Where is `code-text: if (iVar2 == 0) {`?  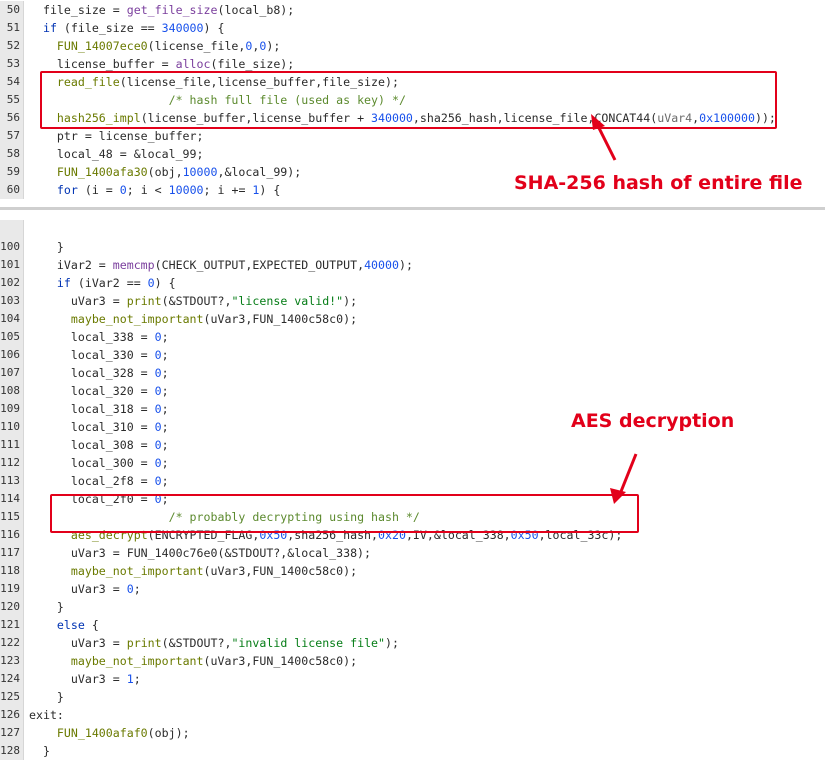 code-text: if (iVar2 == 0) { is located at coordinates (102, 283).